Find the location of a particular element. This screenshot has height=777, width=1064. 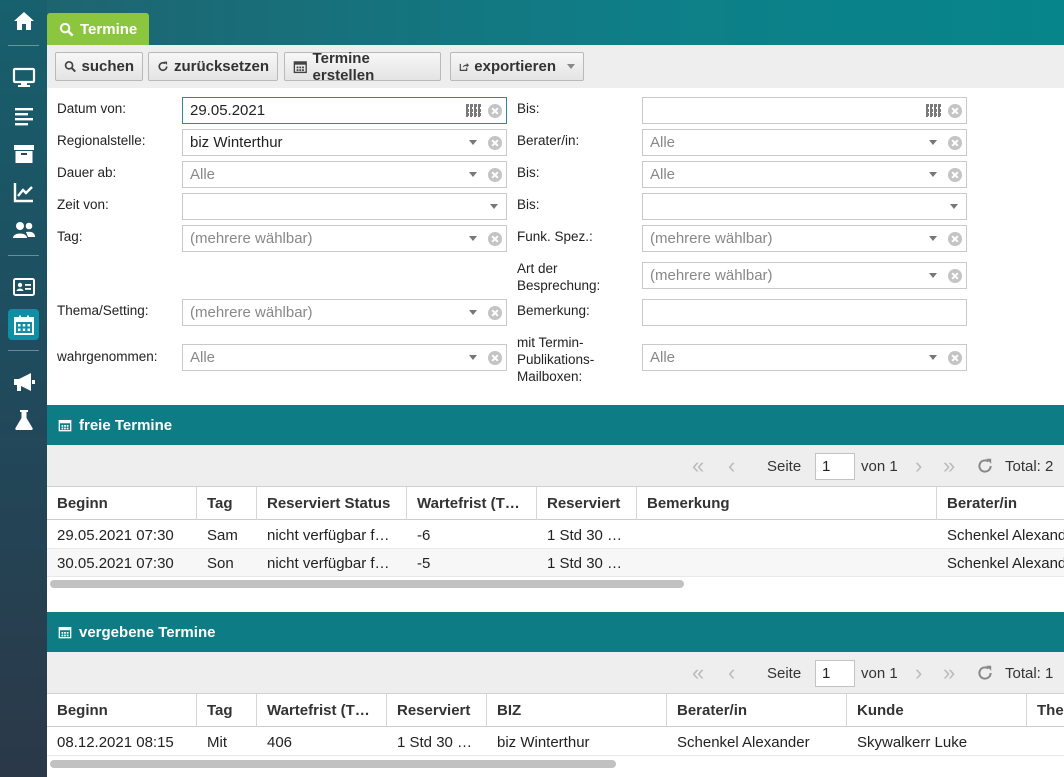

attended-select: Alle is located at coordinates (344, 357).